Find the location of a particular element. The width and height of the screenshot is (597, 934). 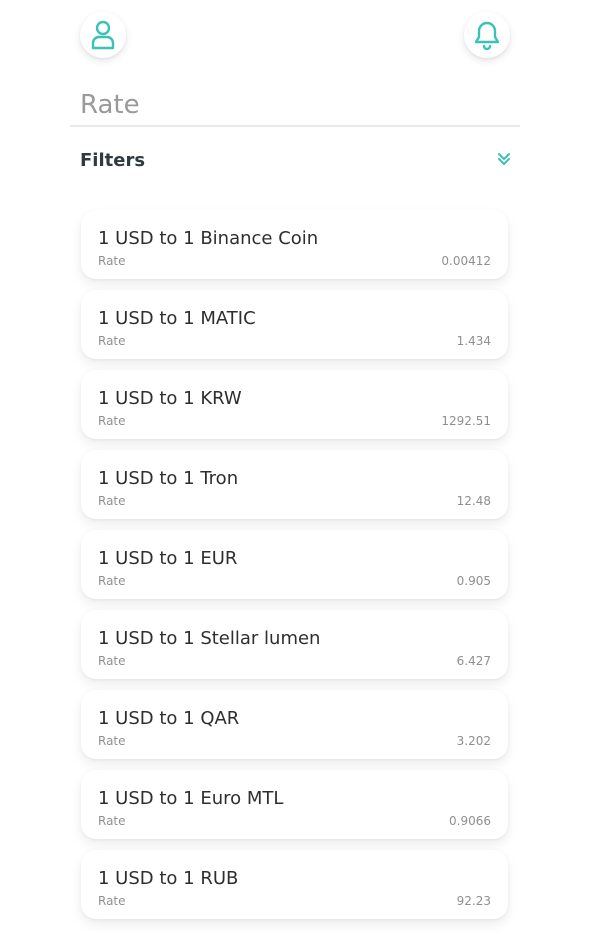

rate-title: 1 USD to 1 Euro MTL is located at coordinates (191, 798).